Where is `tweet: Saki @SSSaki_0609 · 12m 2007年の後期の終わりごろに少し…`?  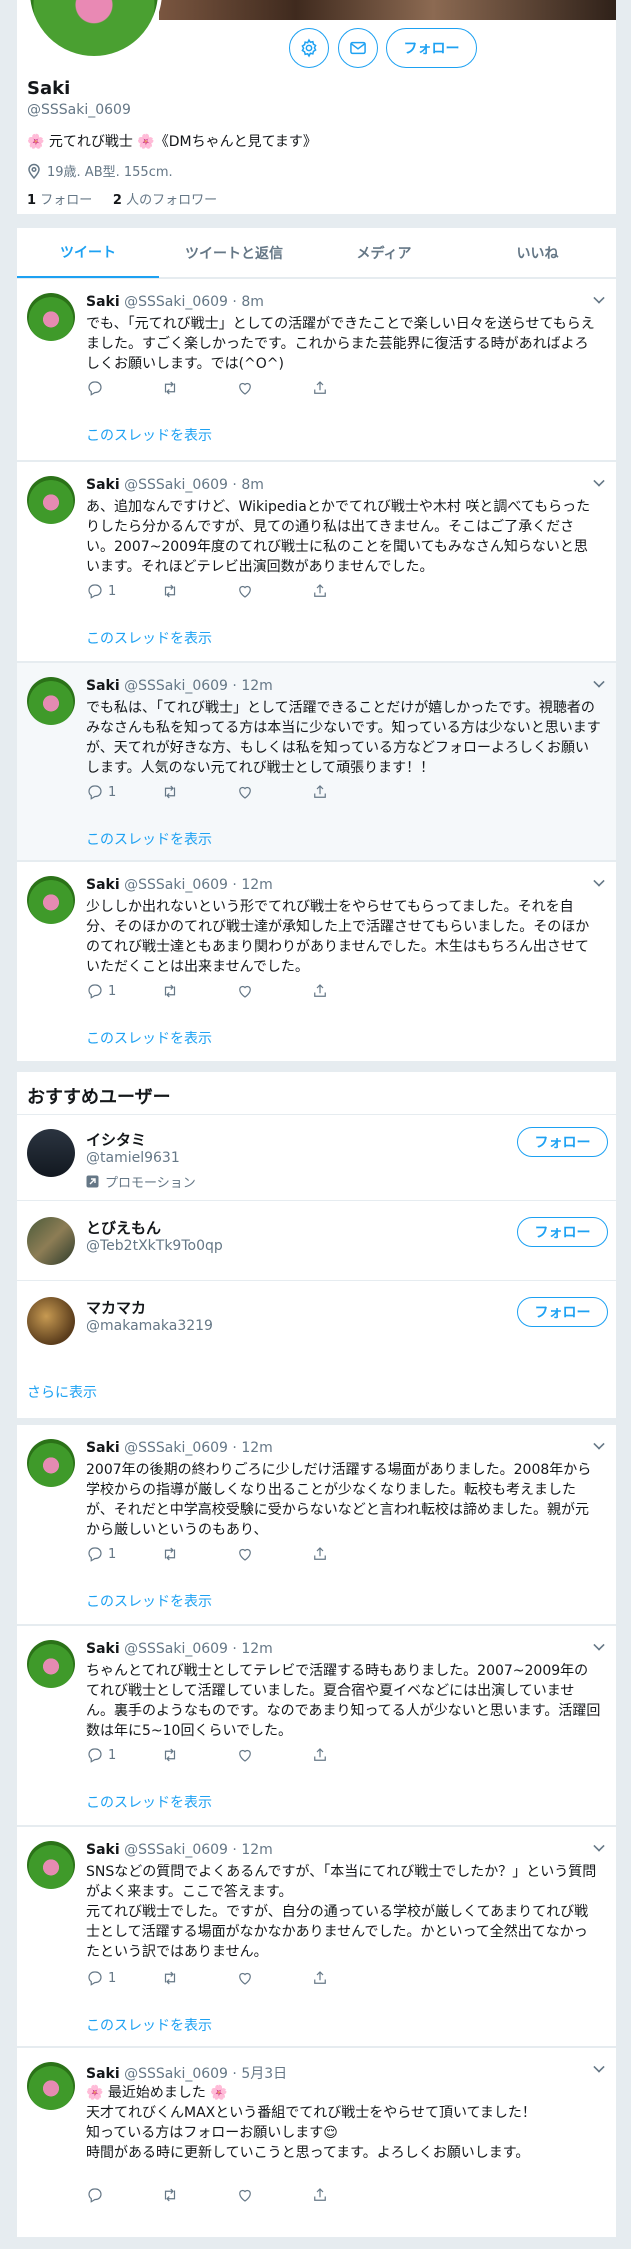 tweet: Saki @SSSaki_0609 · 12m 2007年の後期の終わりごろに少し… is located at coordinates (316, 1525).